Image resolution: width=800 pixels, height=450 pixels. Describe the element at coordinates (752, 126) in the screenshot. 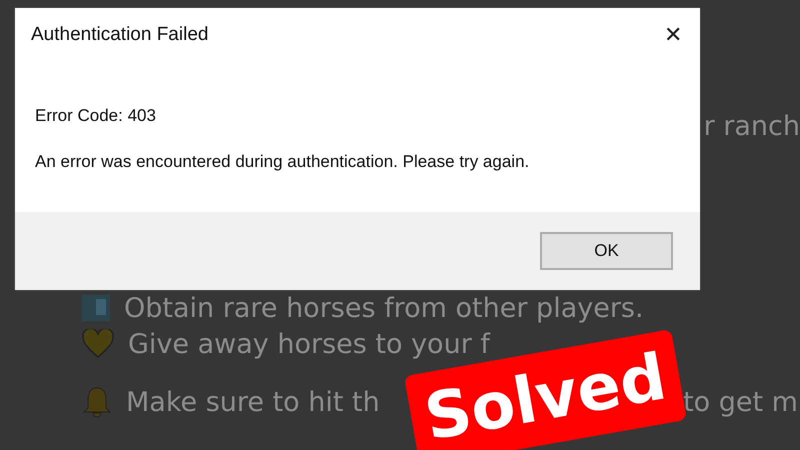

I see `background-text: r ranch` at that location.